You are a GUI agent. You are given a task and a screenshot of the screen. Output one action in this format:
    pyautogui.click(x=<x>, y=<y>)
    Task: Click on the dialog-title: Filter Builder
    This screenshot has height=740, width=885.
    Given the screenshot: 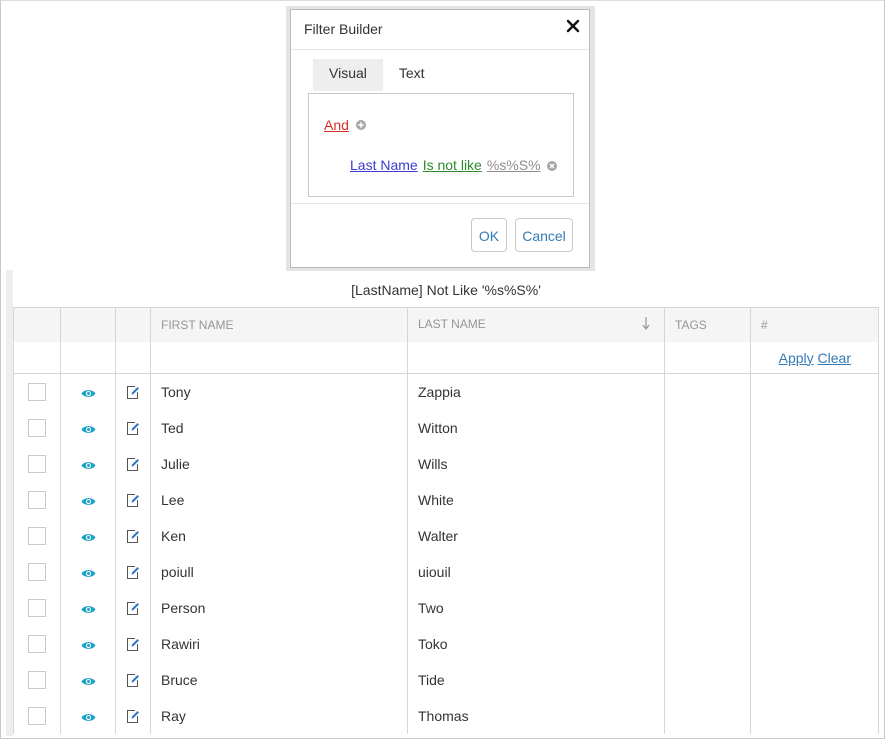 What is the action you would take?
    pyautogui.click(x=343, y=29)
    